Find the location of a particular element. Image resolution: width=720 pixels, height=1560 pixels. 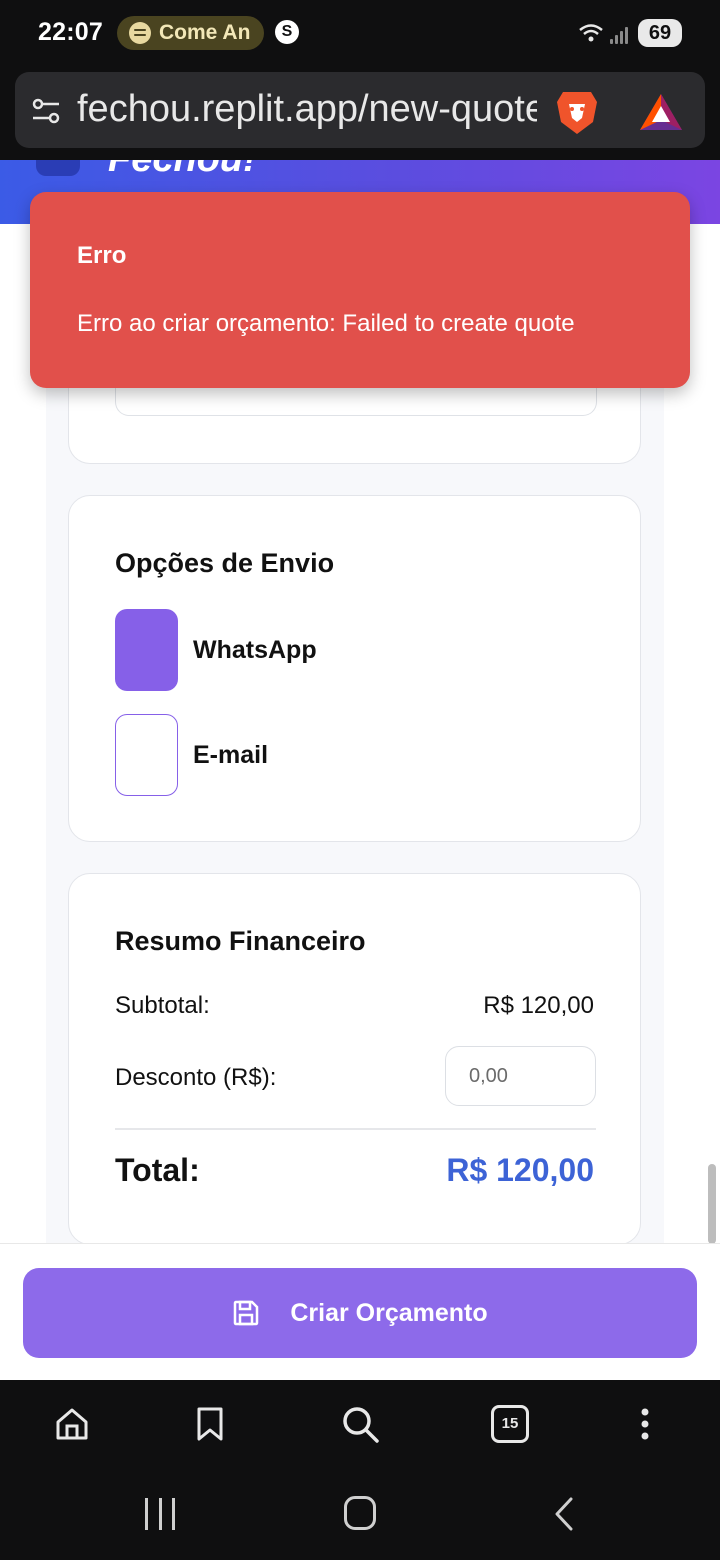

address-bar: fechou.replit.app/new-quote is located at coordinates (360, 110).